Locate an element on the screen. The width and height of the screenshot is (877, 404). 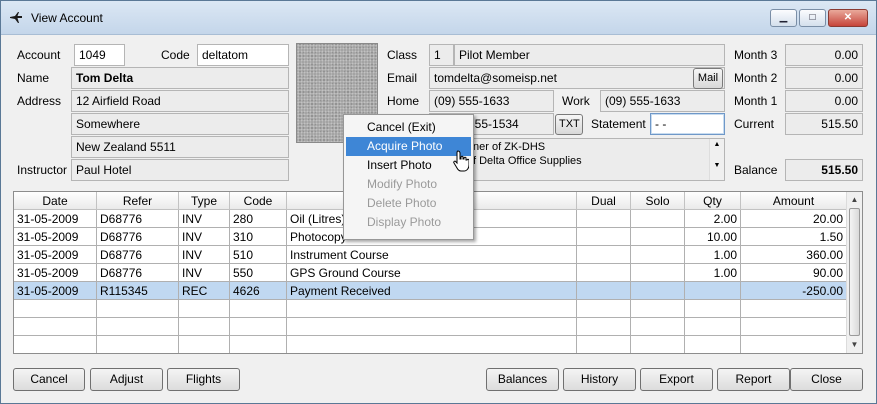
close-window-button: ✕ is located at coordinates (848, 18).